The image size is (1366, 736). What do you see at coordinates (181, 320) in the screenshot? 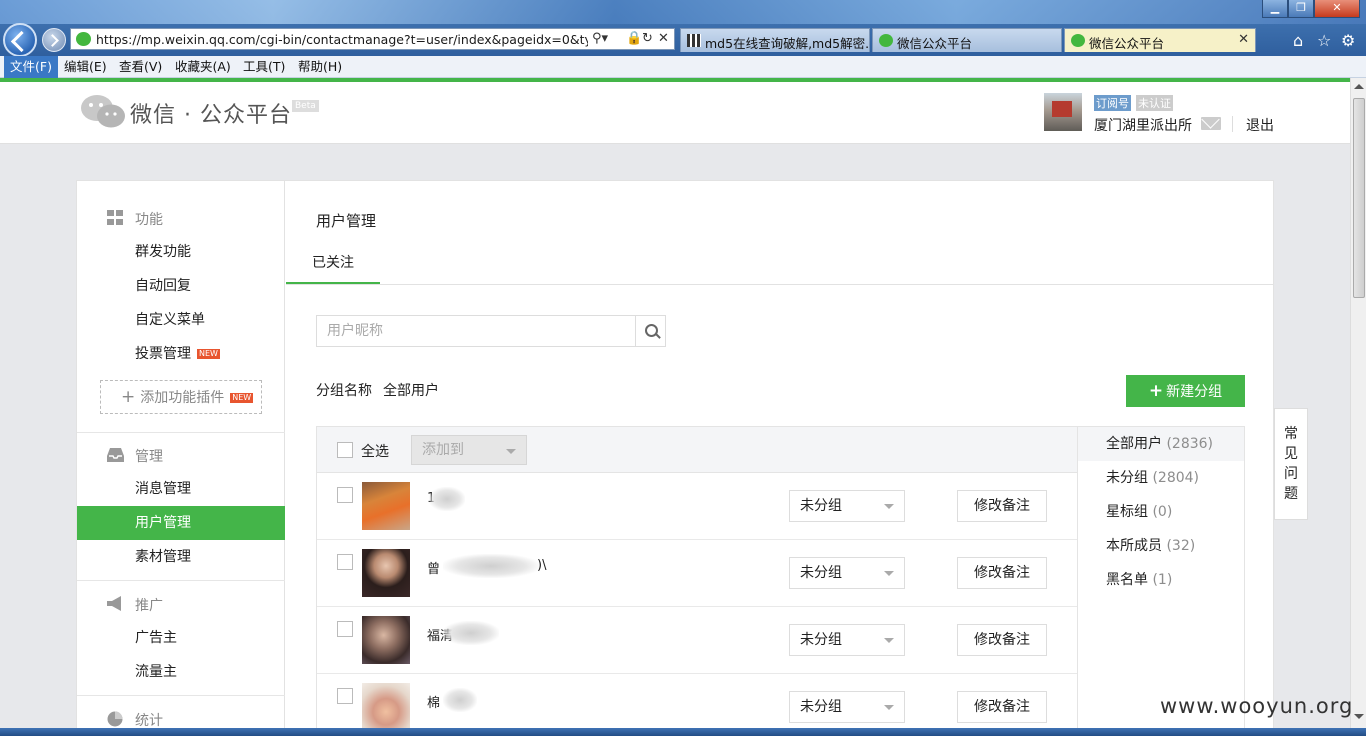
I see `sidebar-item-custom-menu: 自定义菜单` at bounding box center [181, 320].